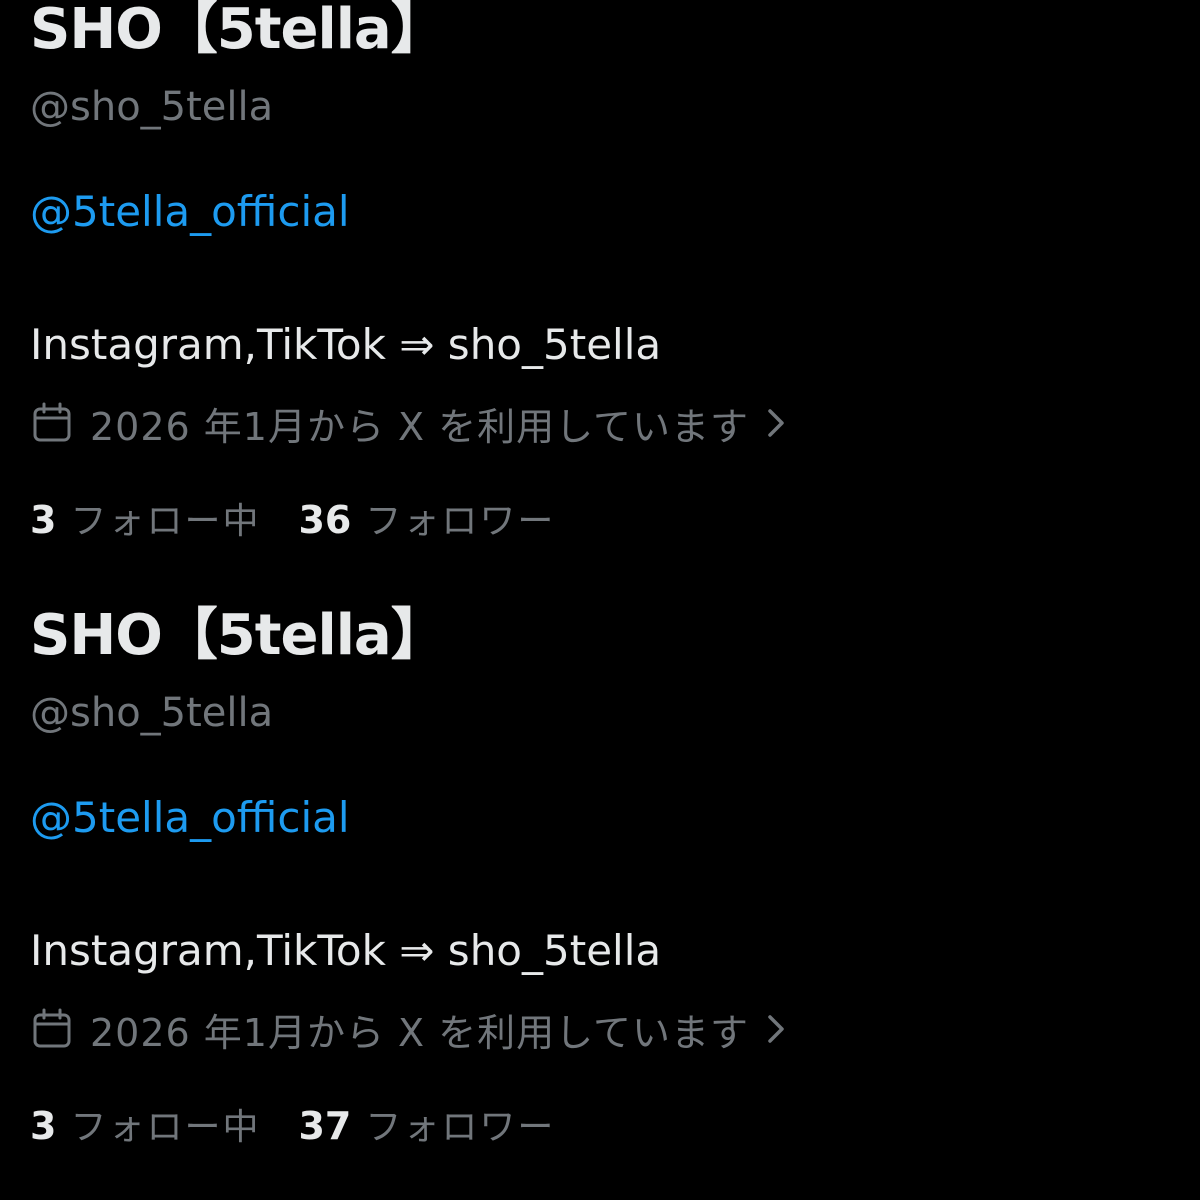  What do you see at coordinates (325, 1126) in the screenshot?
I see `followers-count: 37` at bounding box center [325, 1126].